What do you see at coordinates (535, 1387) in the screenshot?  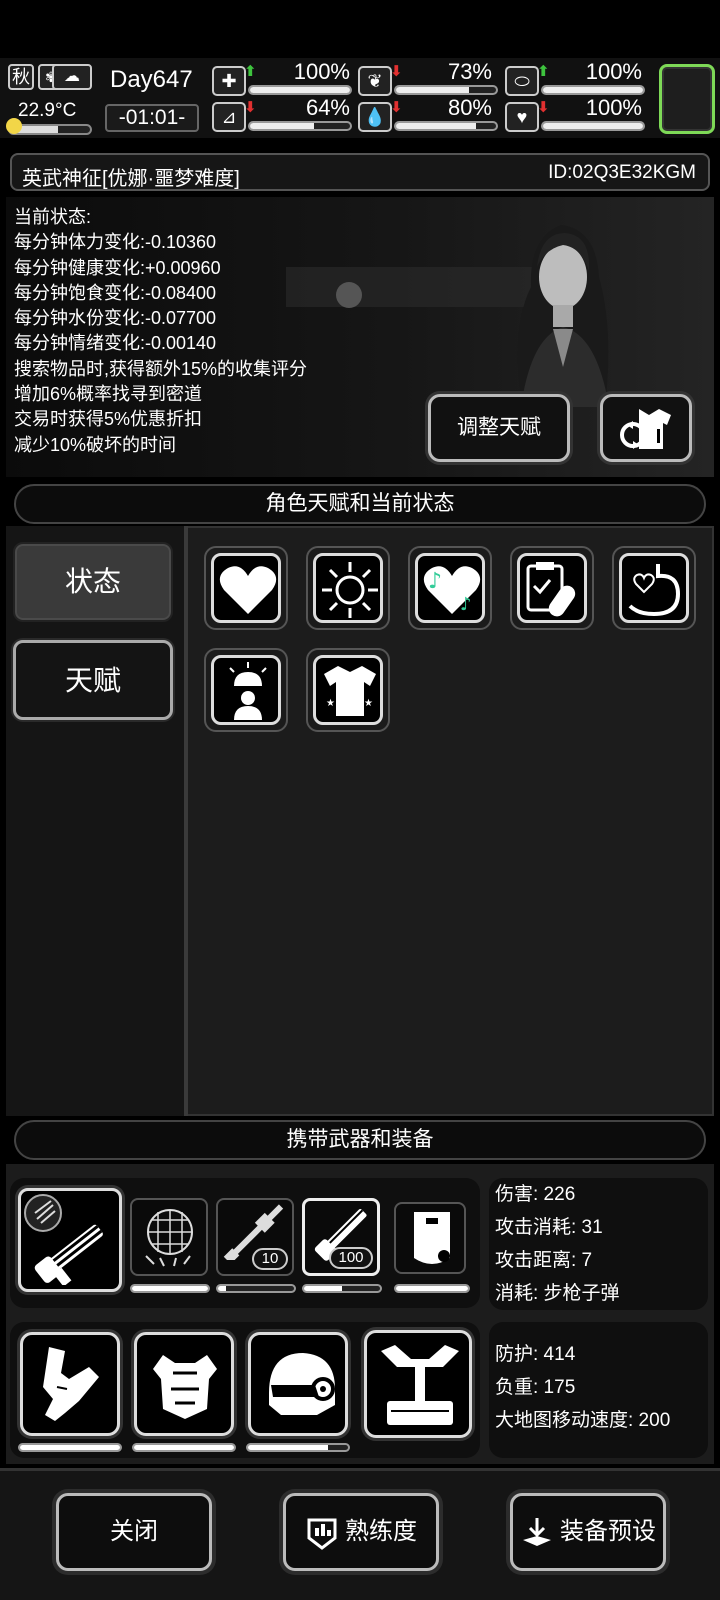 I see `armor-weight: 负重: 175` at bounding box center [535, 1387].